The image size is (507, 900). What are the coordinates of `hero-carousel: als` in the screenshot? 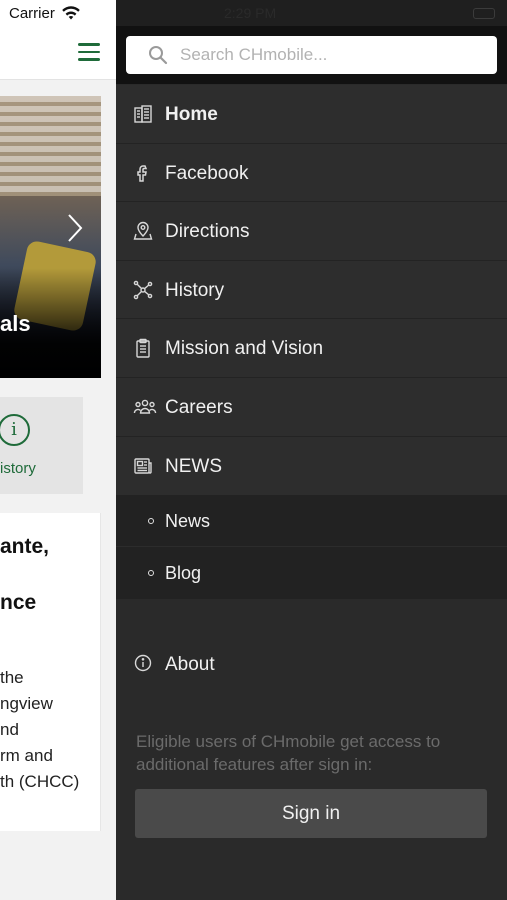 It's located at (50, 237).